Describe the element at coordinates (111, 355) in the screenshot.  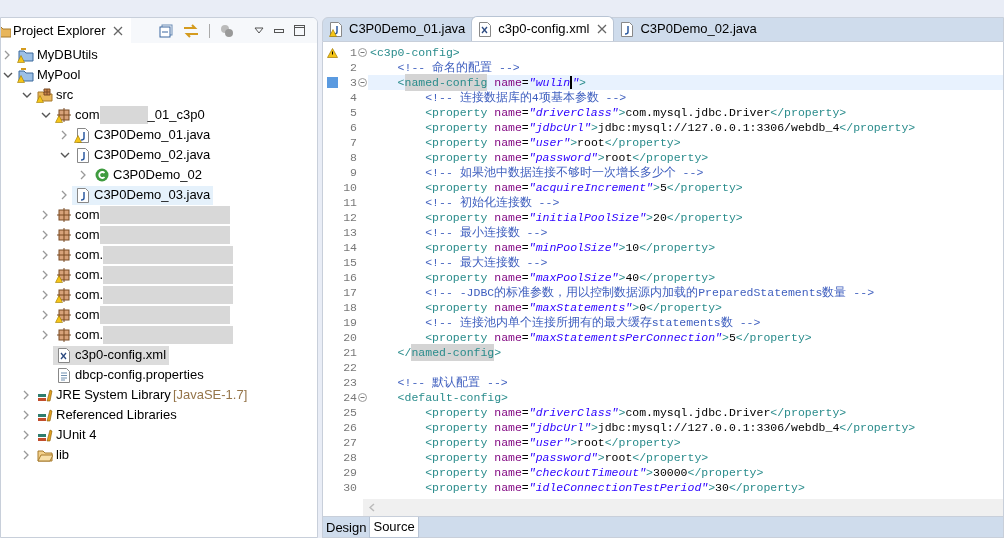
I see `tree-item: c3p0-config.xml` at that location.